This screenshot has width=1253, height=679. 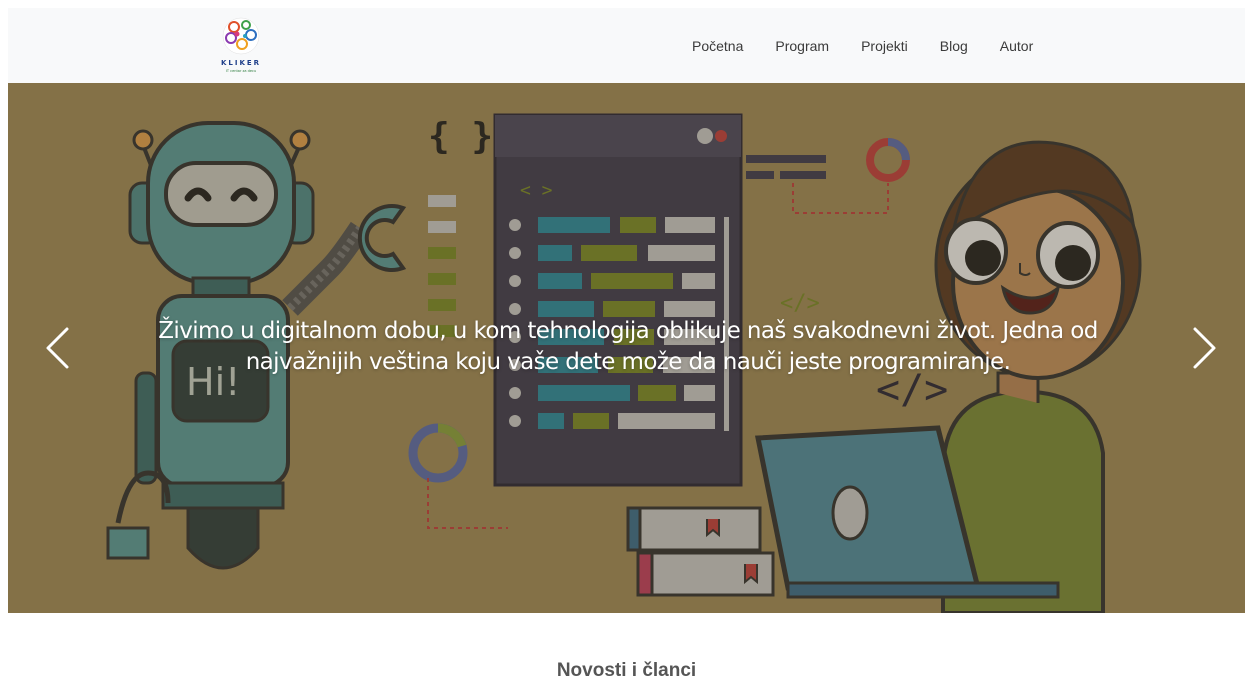 What do you see at coordinates (954, 46) in the screenshot?
I see `nav-link-blog: Blog` at bounding box center [954, 46].